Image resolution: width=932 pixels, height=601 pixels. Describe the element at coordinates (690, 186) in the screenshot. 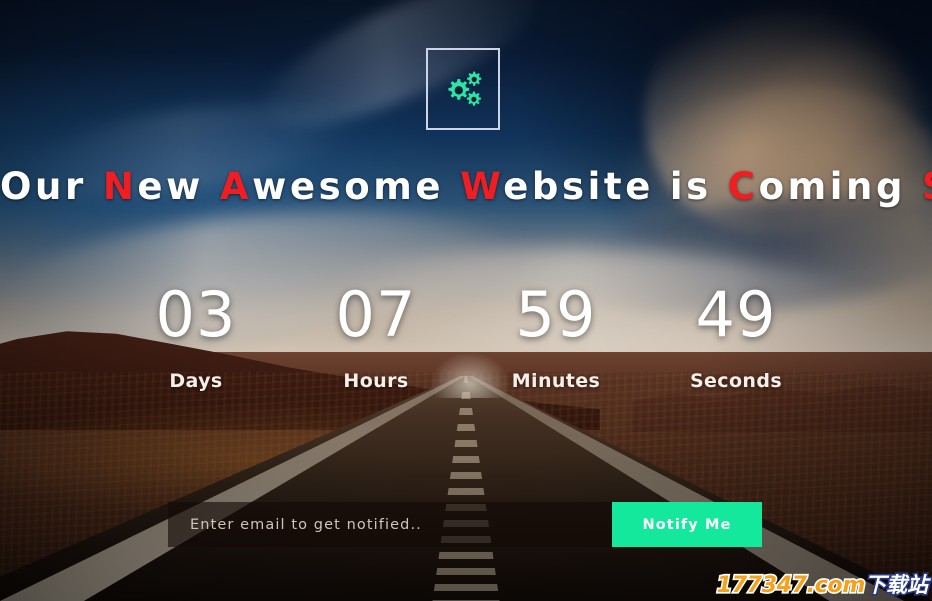

I see `title-word: is` at that location.